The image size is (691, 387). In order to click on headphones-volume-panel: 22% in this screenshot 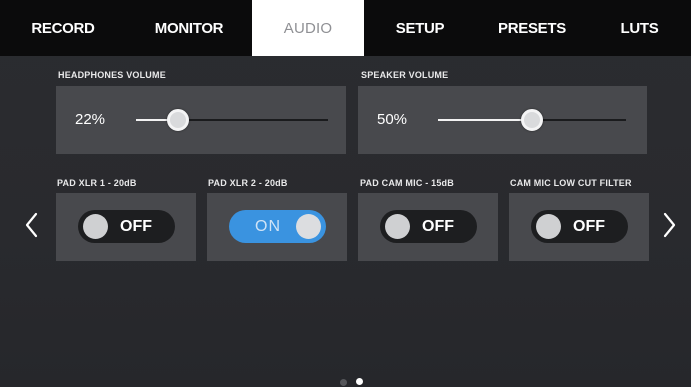, I will do `click(201, 120)`.